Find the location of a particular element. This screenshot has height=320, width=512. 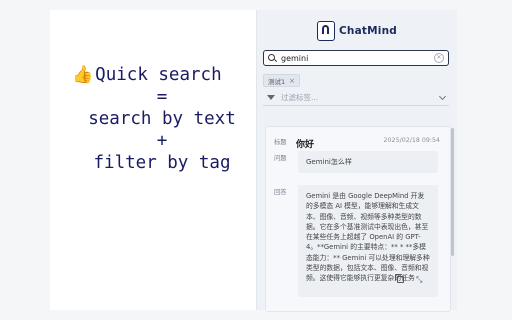

promo-line-1: 👍 Quick search is located at coordinates (160, 75).